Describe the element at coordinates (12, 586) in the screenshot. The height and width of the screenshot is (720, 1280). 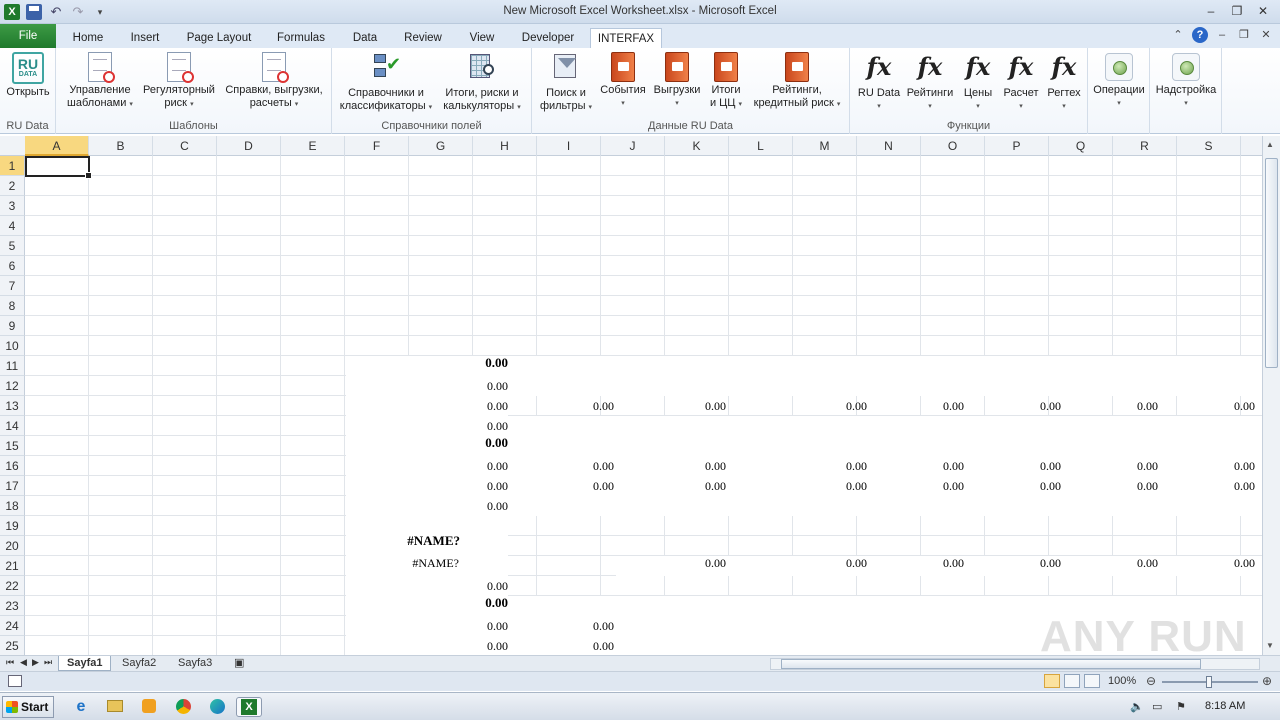
I see `row-header: 22` at that location.